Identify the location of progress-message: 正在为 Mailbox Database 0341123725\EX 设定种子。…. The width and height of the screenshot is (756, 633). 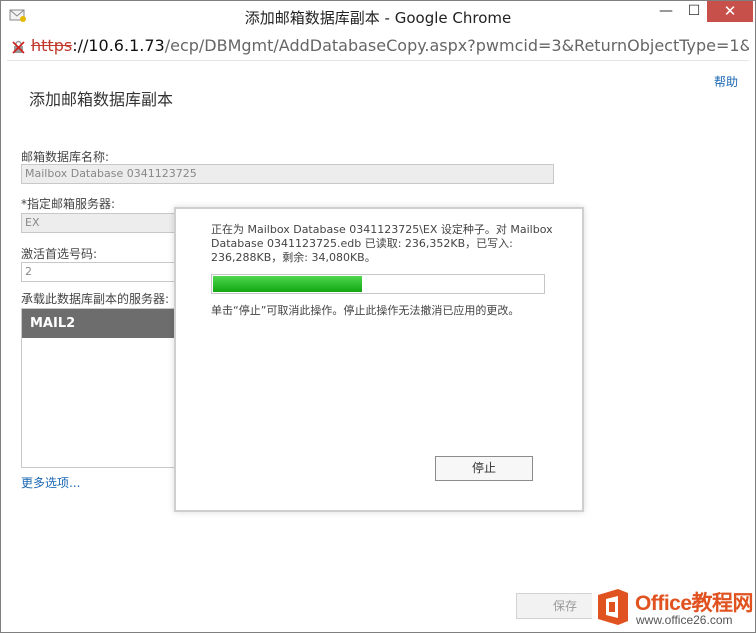
(382, 243).